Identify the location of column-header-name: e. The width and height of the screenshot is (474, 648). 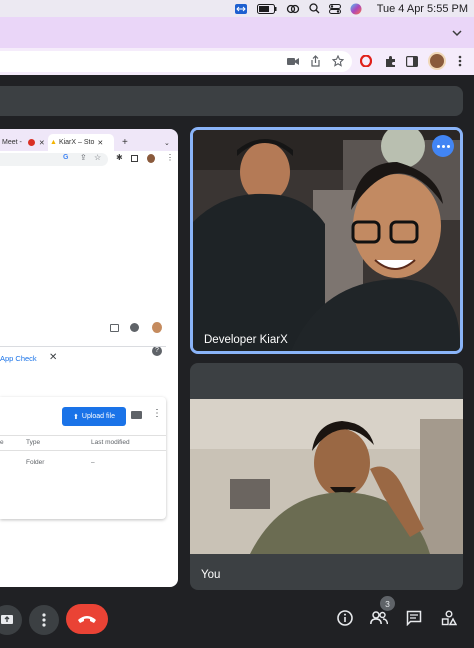
(2, 442).